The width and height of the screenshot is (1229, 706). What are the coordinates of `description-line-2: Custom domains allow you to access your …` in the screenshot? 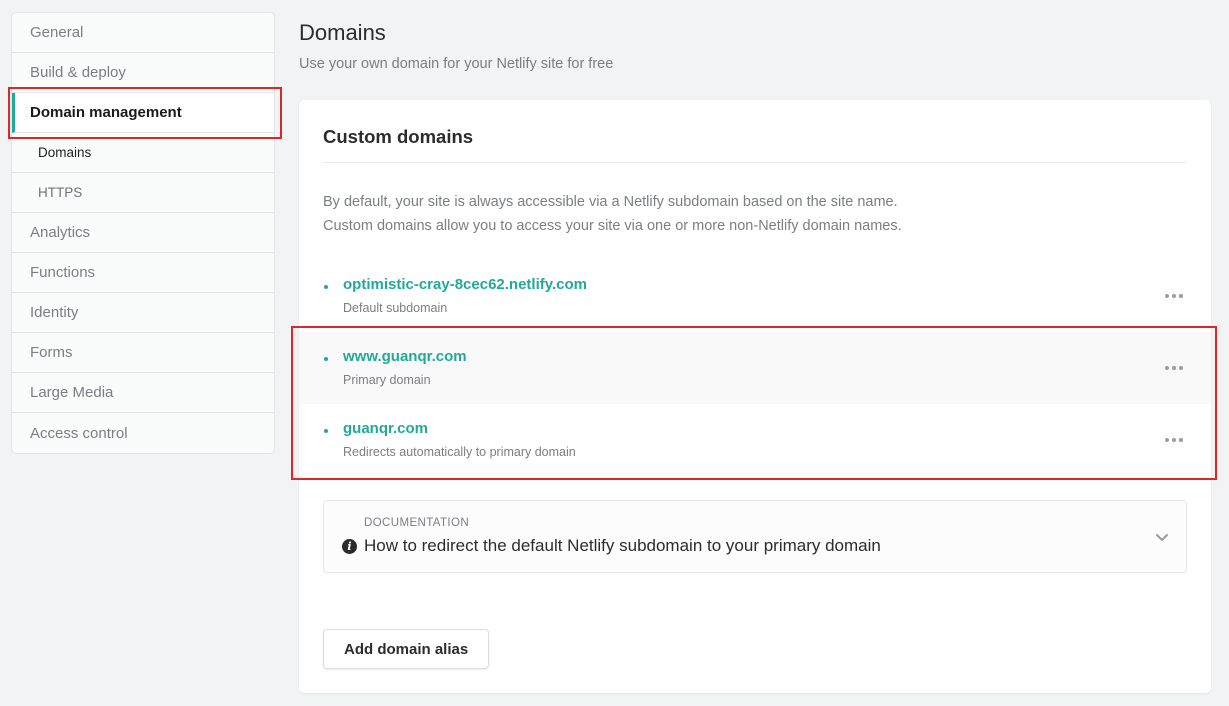 It's located at (612, 226).